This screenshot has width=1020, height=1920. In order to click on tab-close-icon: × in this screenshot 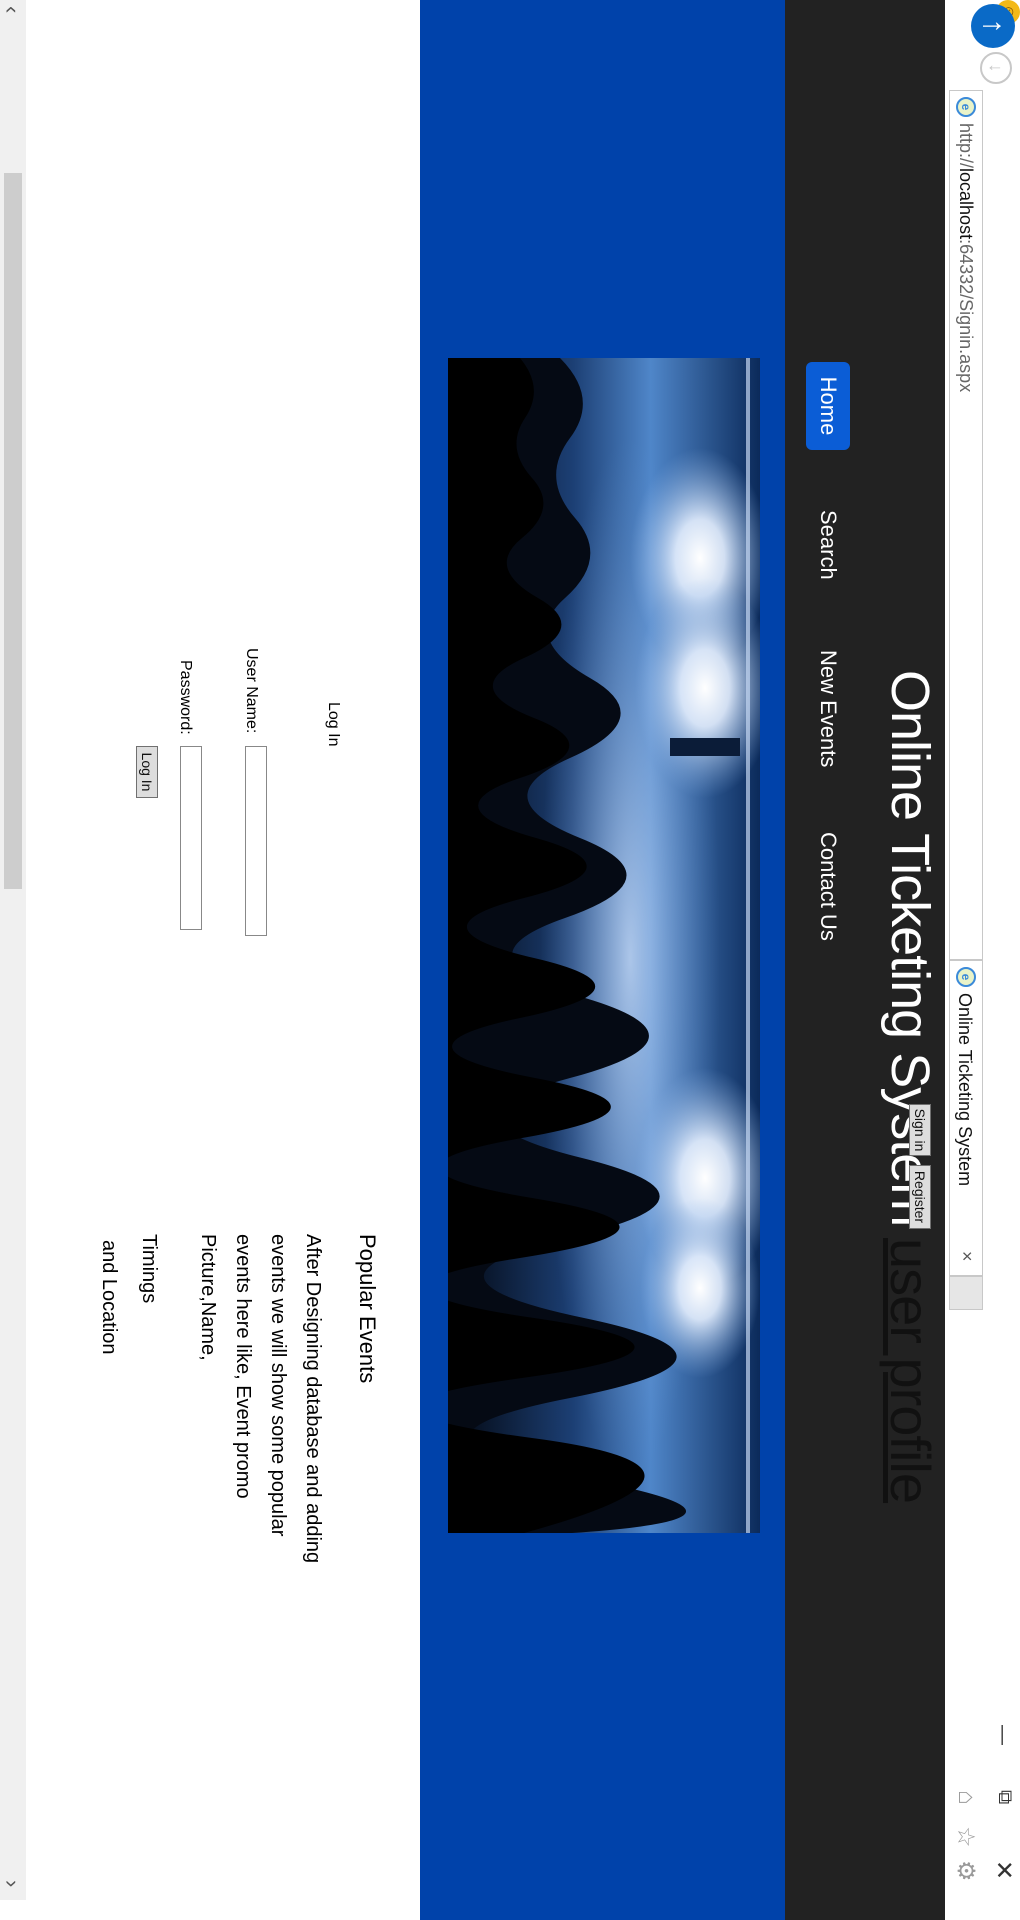, I will do `click(966, 1256)`.